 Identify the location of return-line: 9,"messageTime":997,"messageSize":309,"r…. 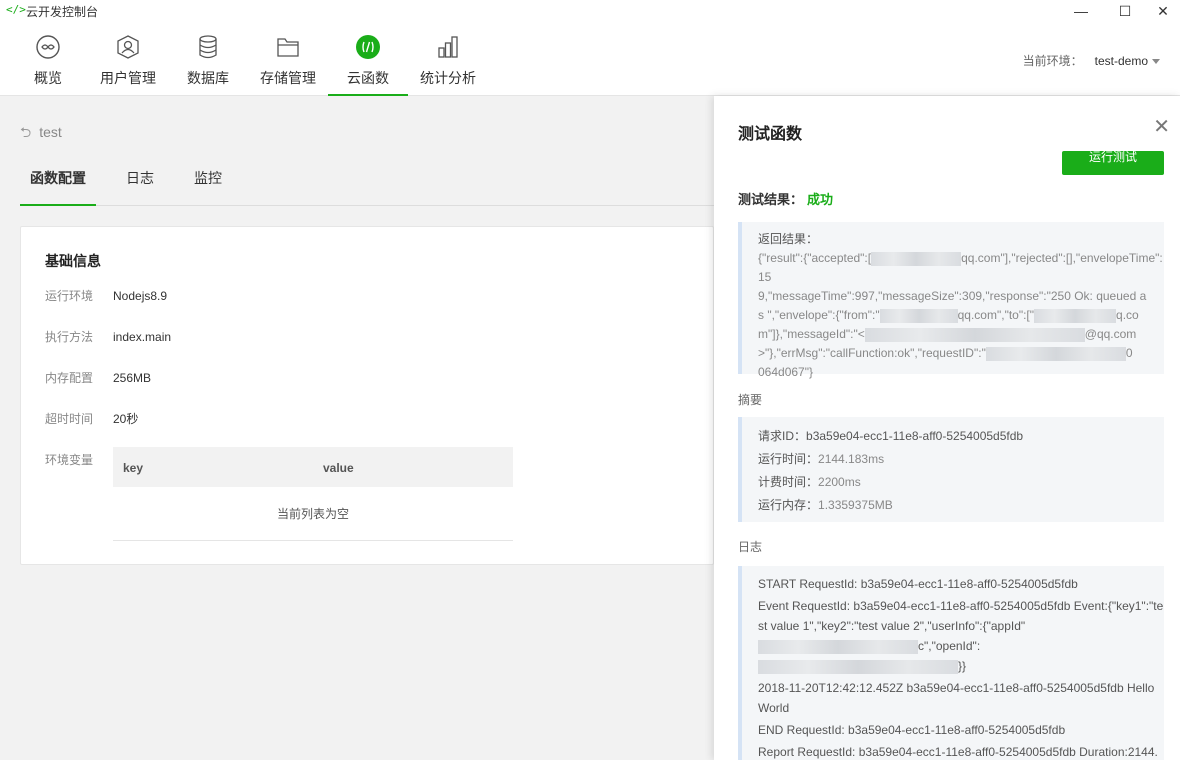
(952, 296).